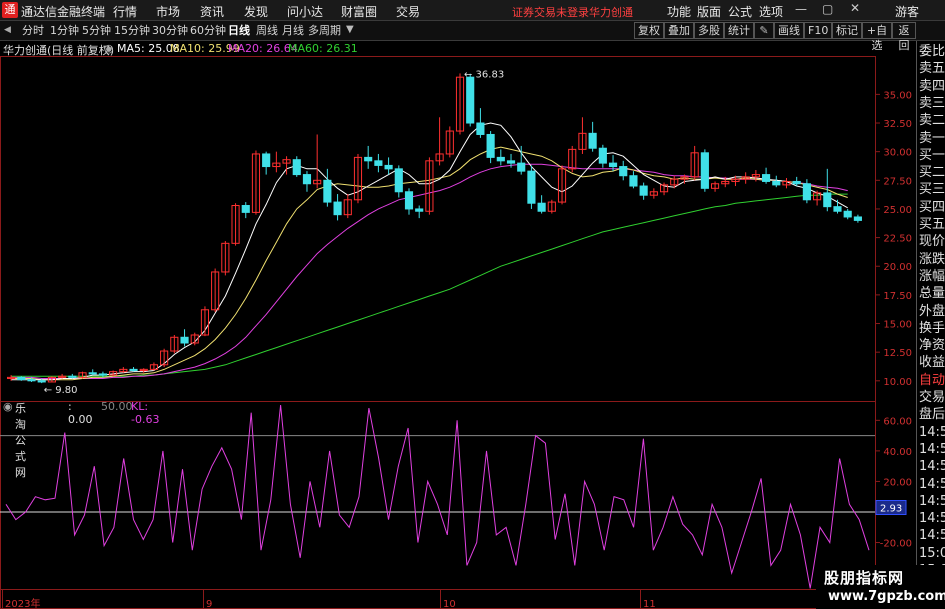  Describe the element at coordinates (932, 294) in the screenshot. I see `side-panel-item: 总量` at that location.